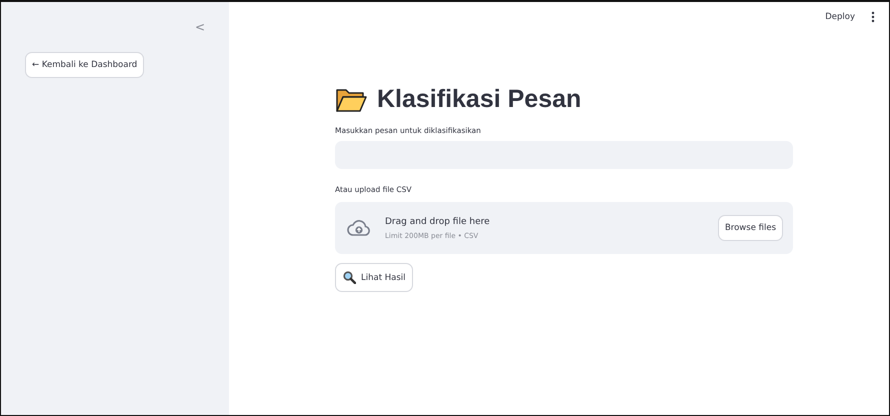 The image size is (890, 416). I want to click on magnifier-icon, so click(349, 277).